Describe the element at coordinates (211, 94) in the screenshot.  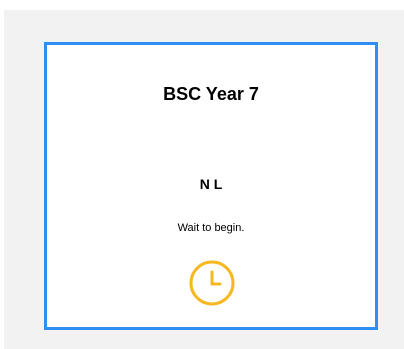
I see `class-title: BSC Year 7` at that location.